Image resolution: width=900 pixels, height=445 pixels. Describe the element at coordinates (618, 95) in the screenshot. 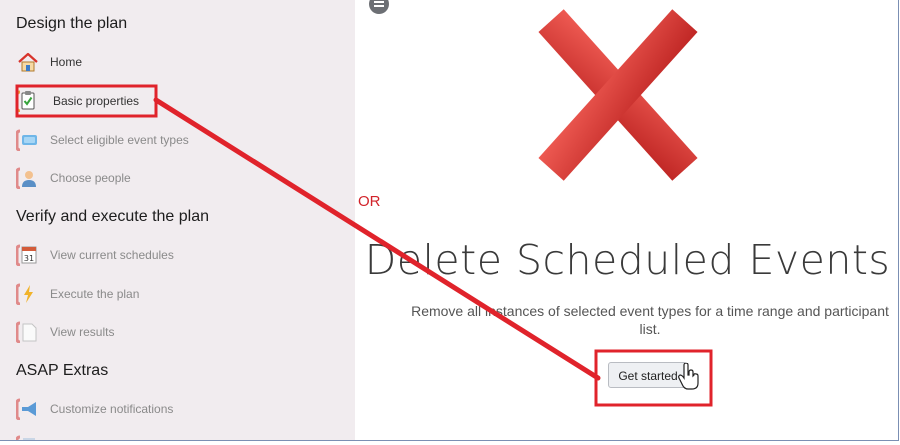

I see `delete-x-icon` at that location.